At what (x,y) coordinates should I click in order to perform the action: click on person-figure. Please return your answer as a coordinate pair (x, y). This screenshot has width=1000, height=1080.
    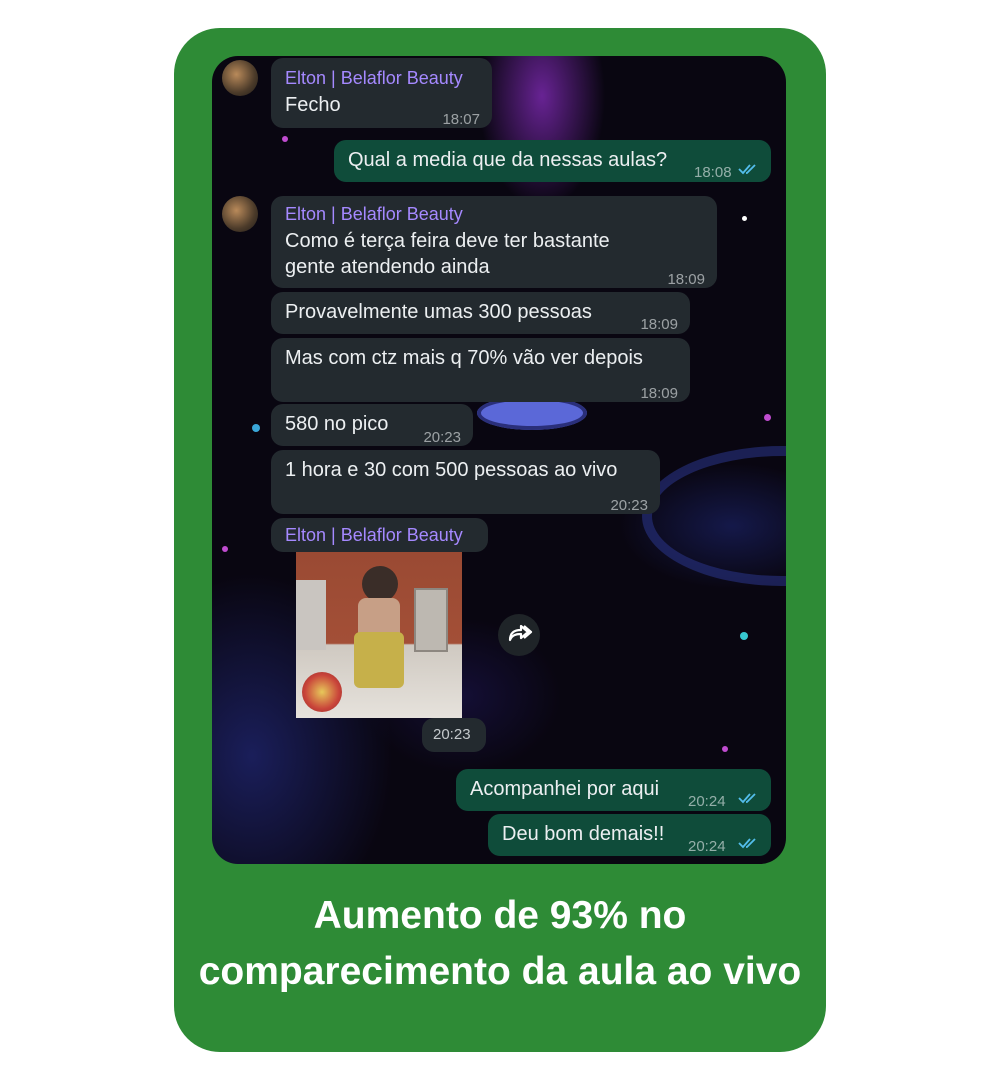
    Looking at the image, I should click on (380, 584).